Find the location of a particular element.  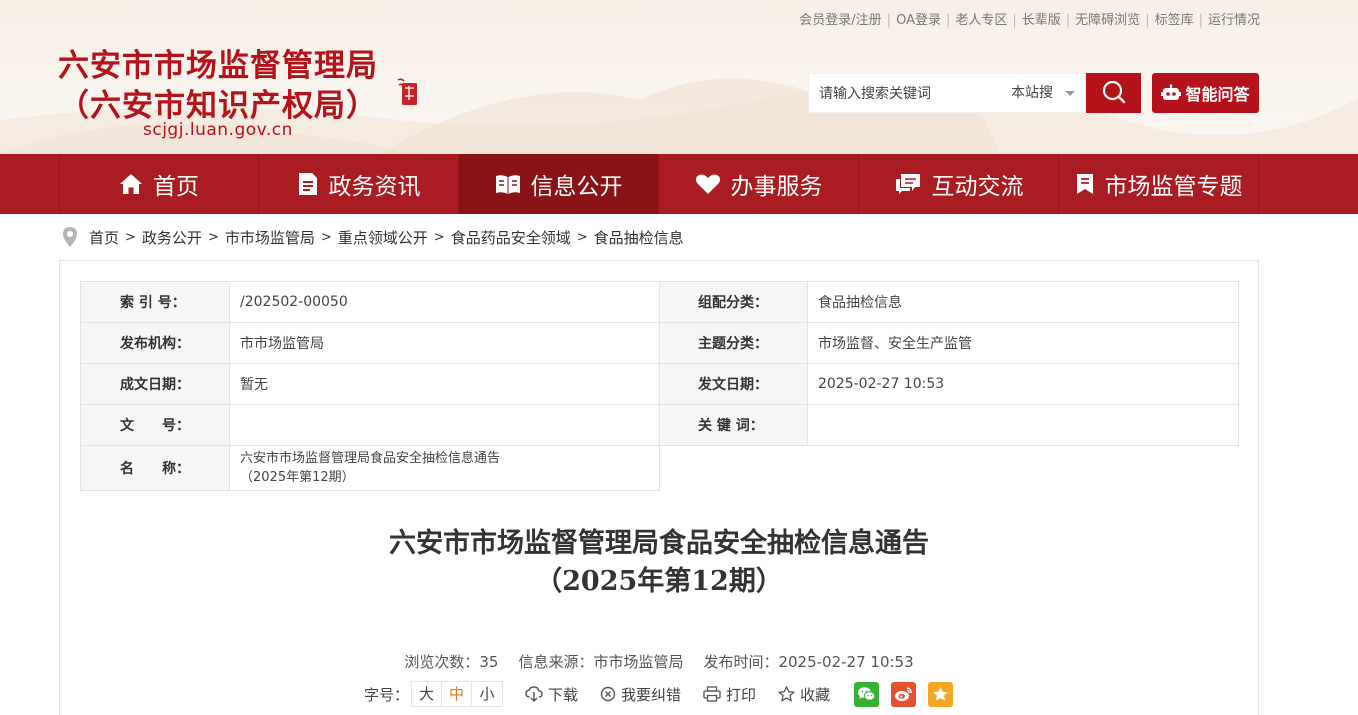

created-date-value: 暂无 is located at coordinates (444, 384).